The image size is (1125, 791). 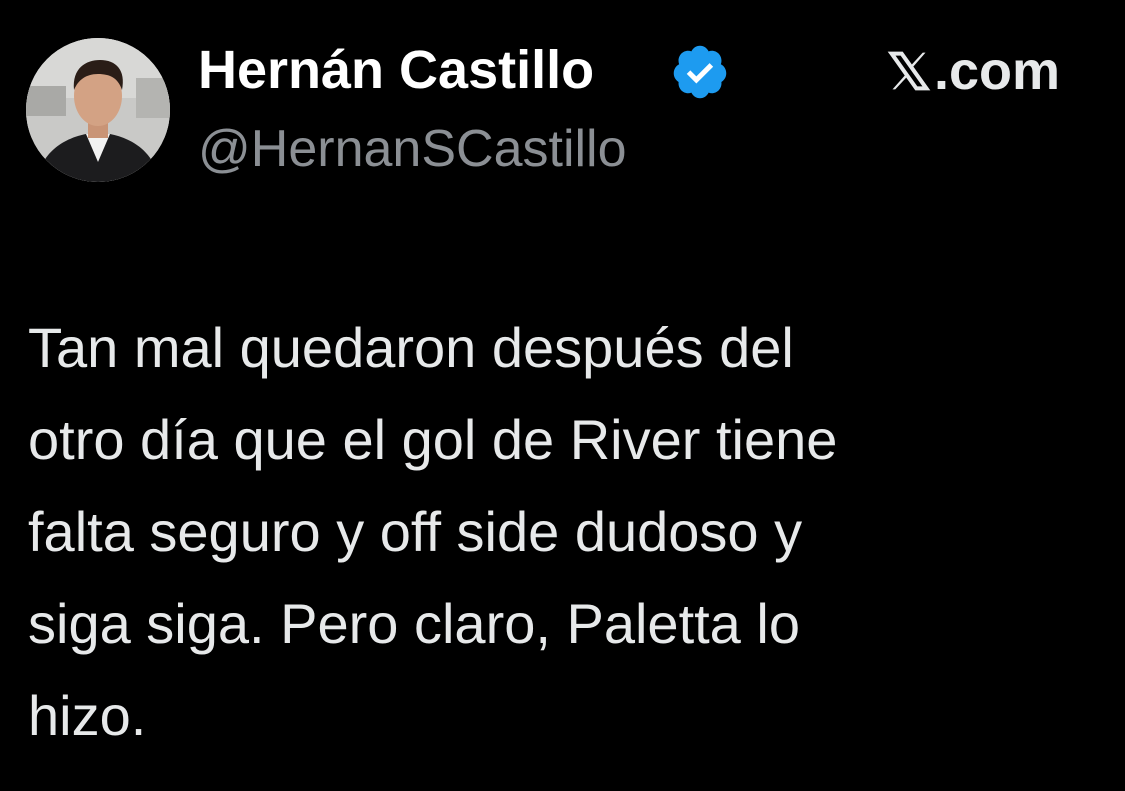 I want to click on verified-badge-icon, so click(x=700, y=72).